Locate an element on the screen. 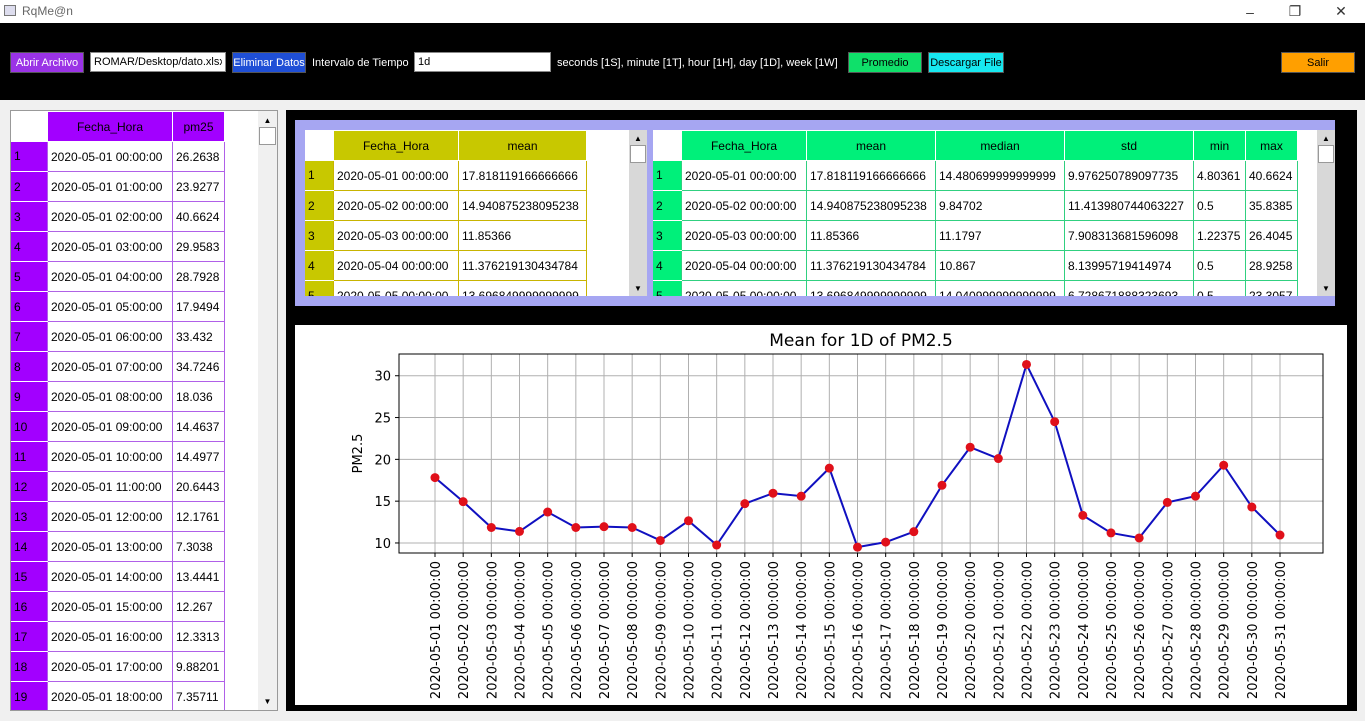  table-cell: 2020-05-02 00:00:00 is located at coordinates (744, 205).